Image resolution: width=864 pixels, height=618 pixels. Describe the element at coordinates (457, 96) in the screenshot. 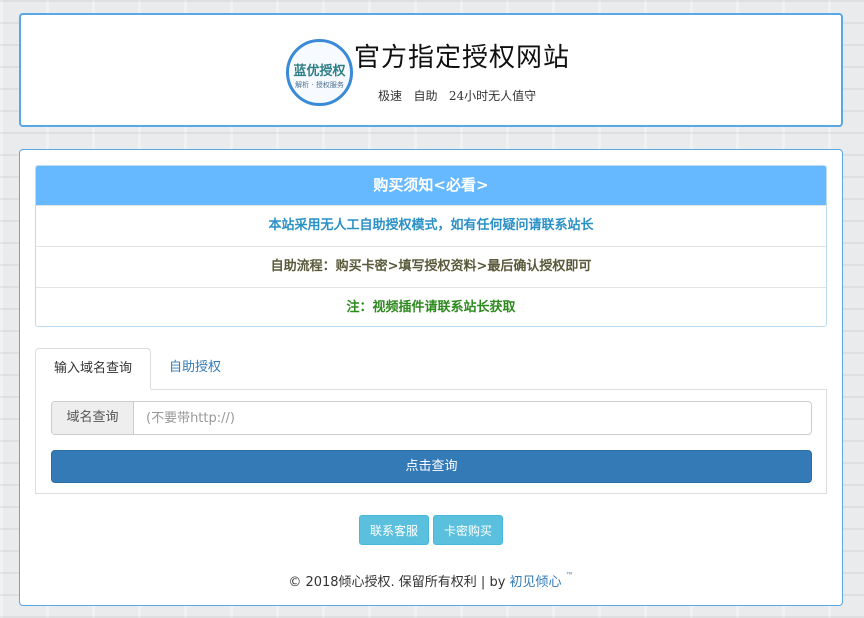

I see `site-subtitle: 极速 自助 24小时无人值守` at that location.